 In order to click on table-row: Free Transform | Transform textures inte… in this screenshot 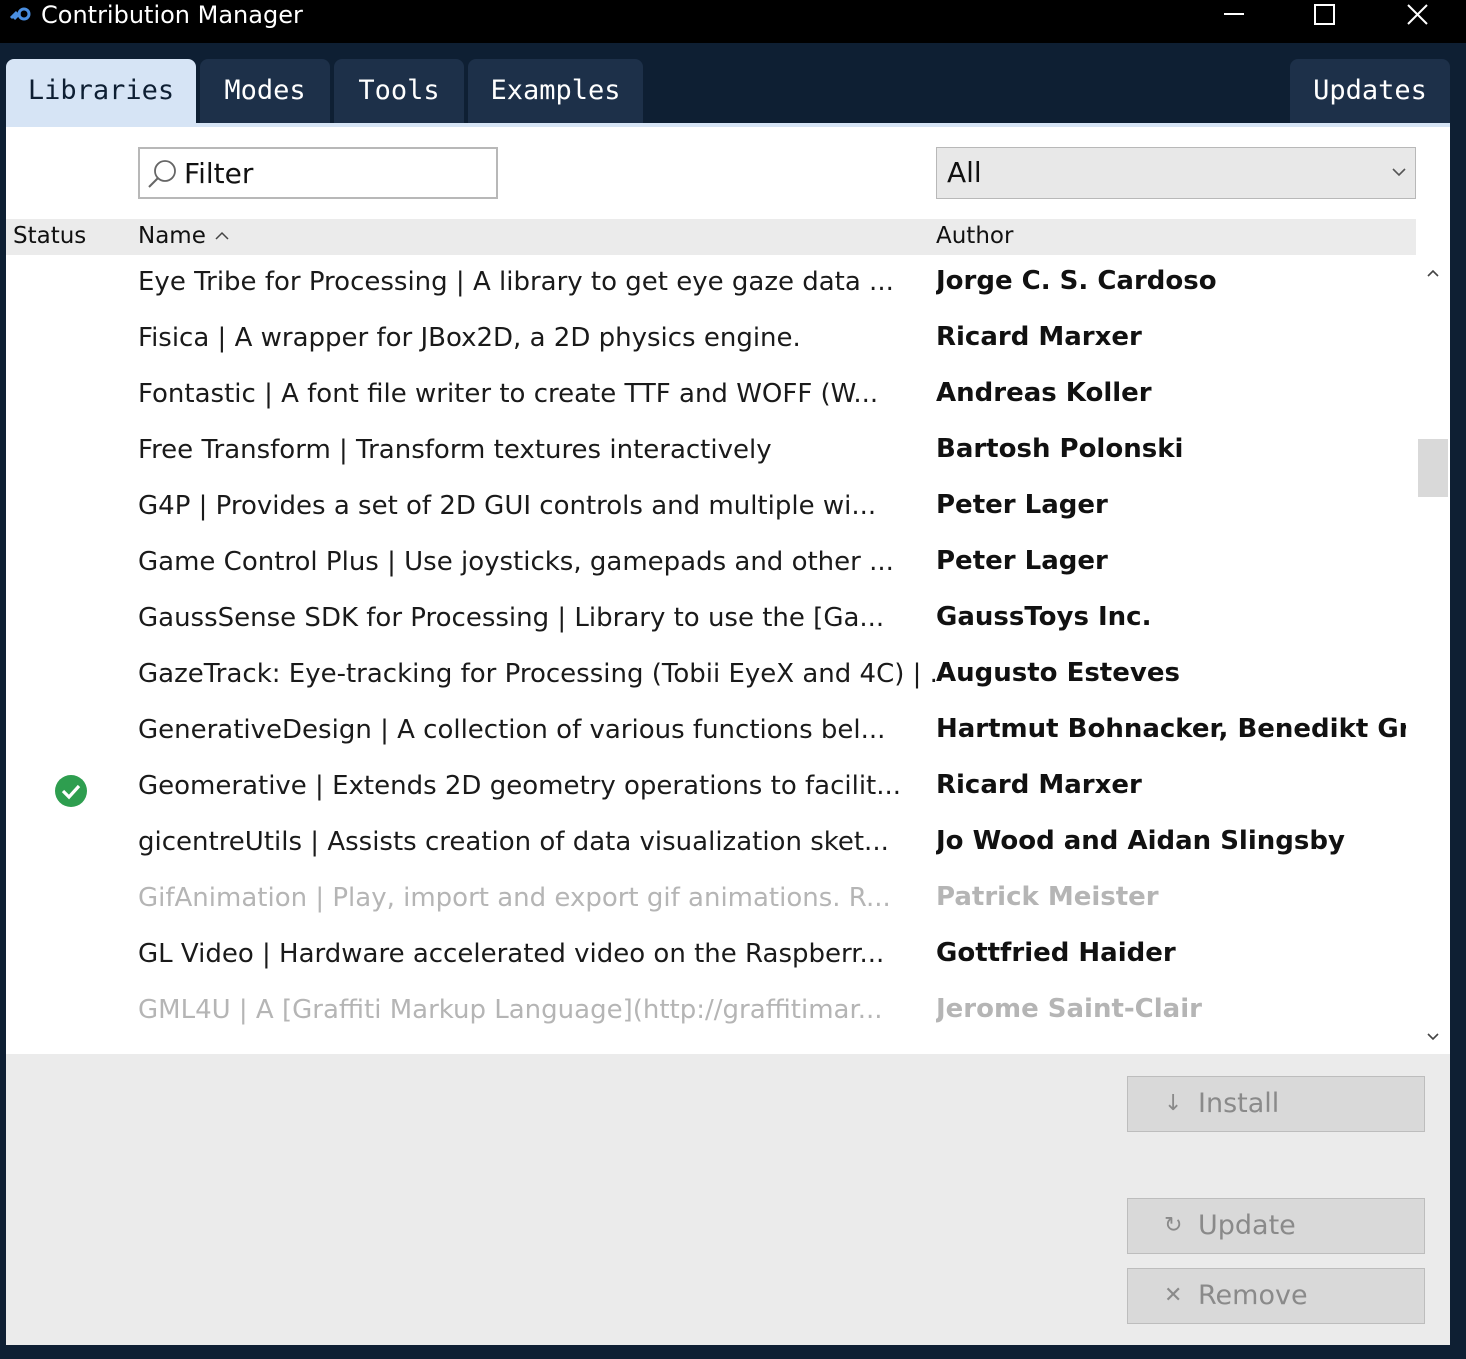, I will do `click(711, 453)`.